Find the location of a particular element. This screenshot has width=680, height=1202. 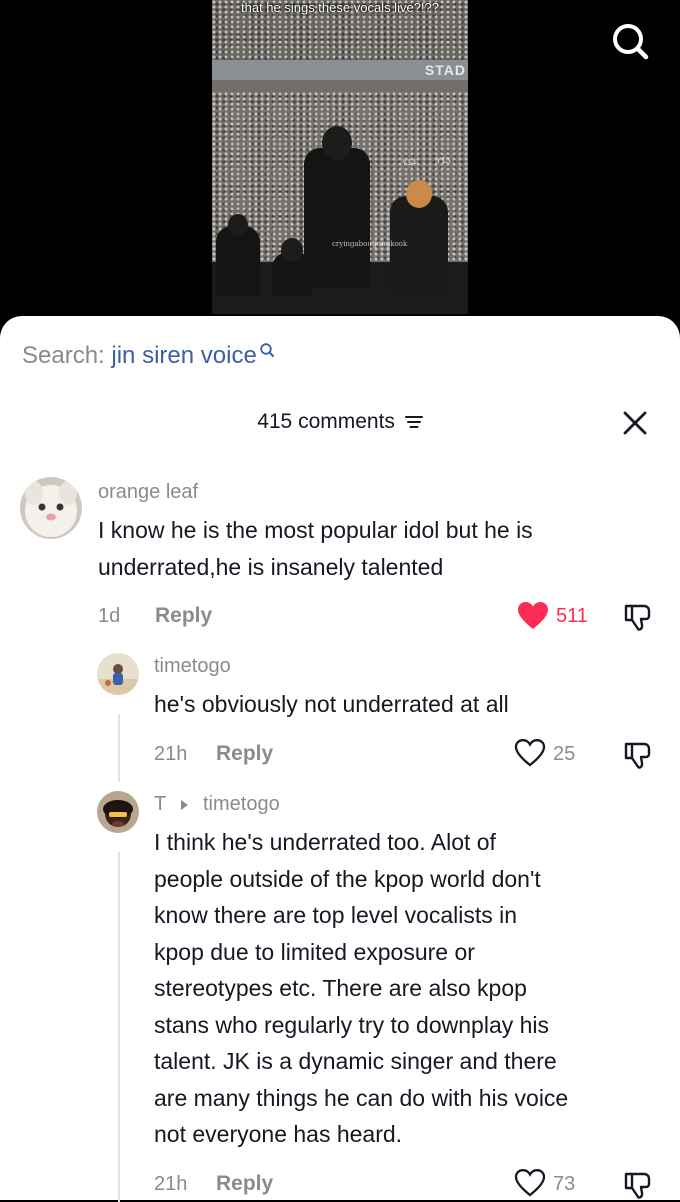

comment-text-line: he's obviously not underrated at all is located at coordinates (331, 704).